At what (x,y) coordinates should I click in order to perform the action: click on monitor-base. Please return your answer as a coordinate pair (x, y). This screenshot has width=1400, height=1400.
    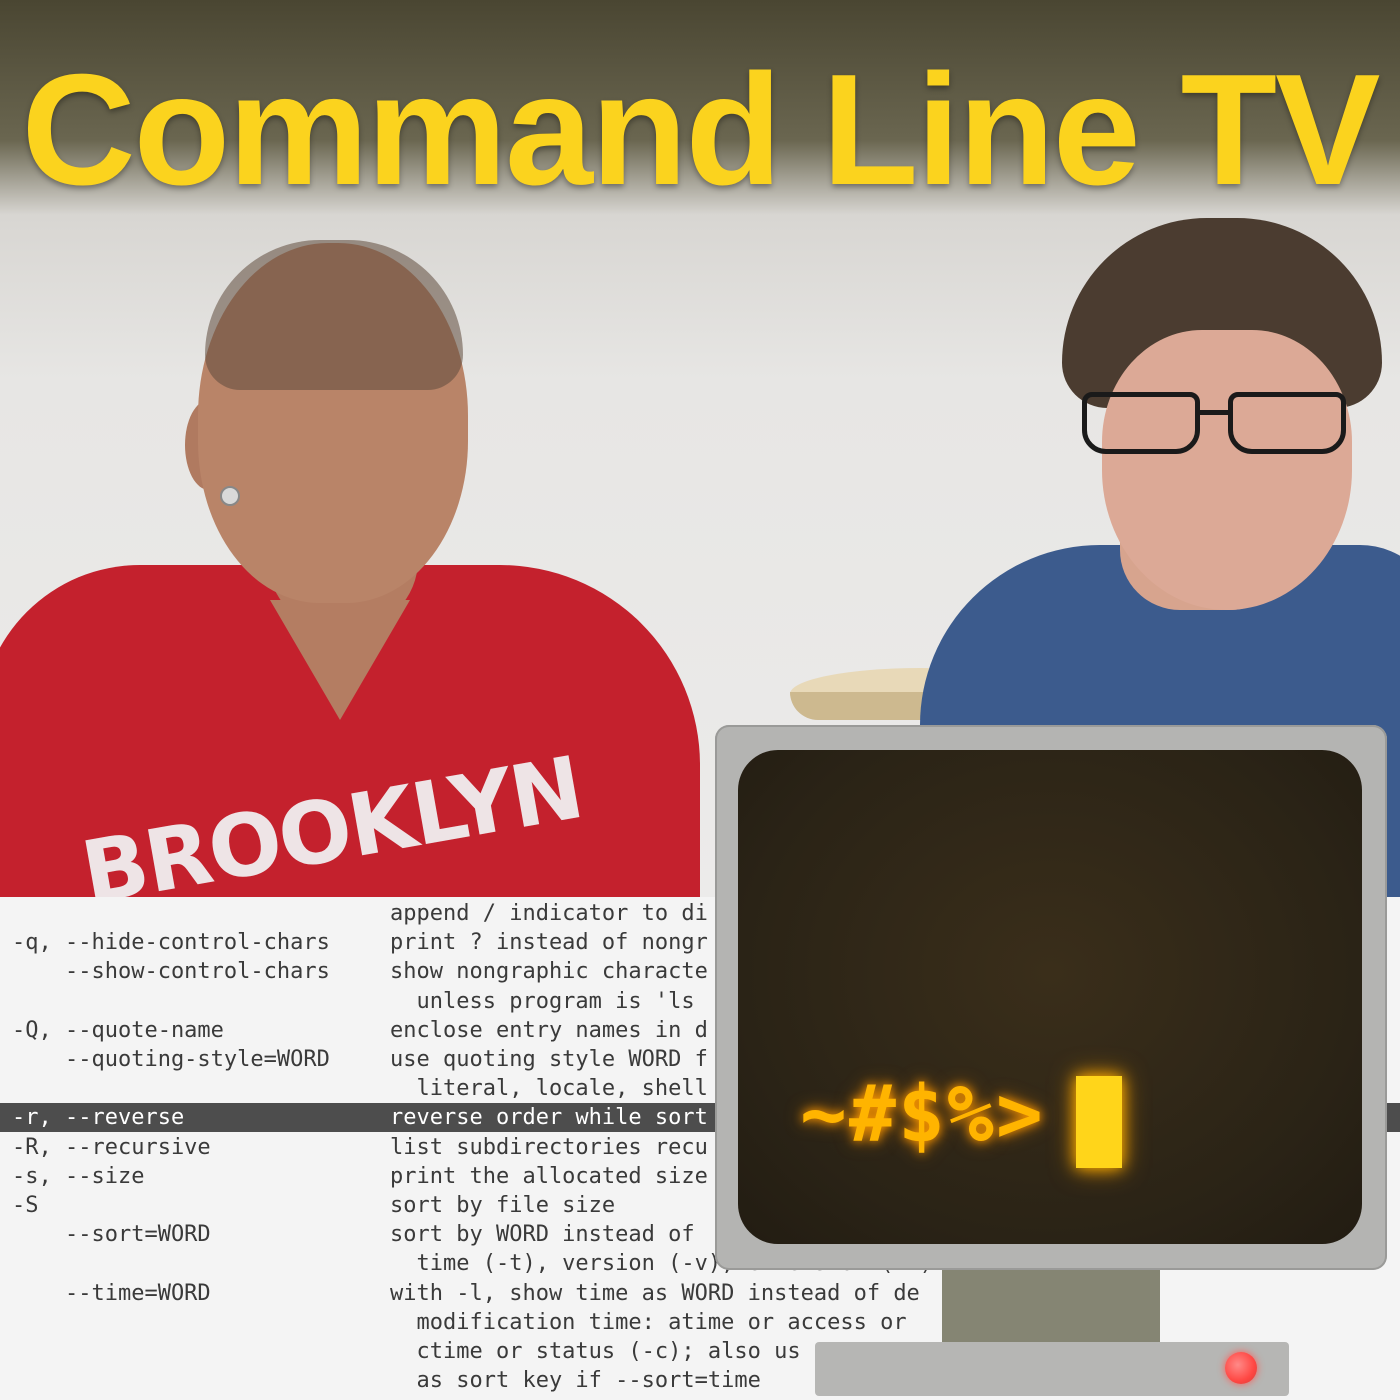
    Looking at the image, I should click on (1052, 1369).